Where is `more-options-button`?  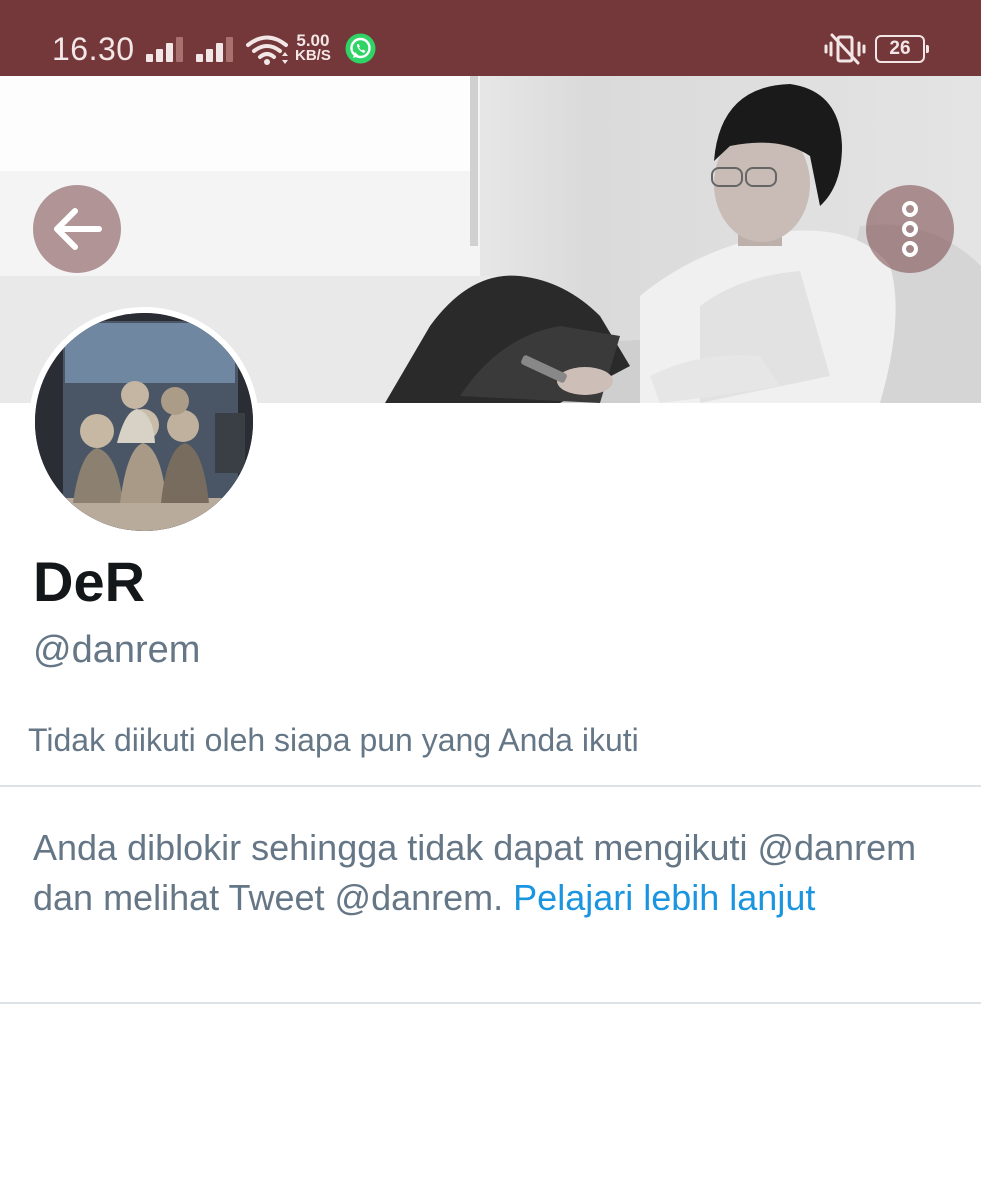 more-options-button is located at coordinates (910, 229).